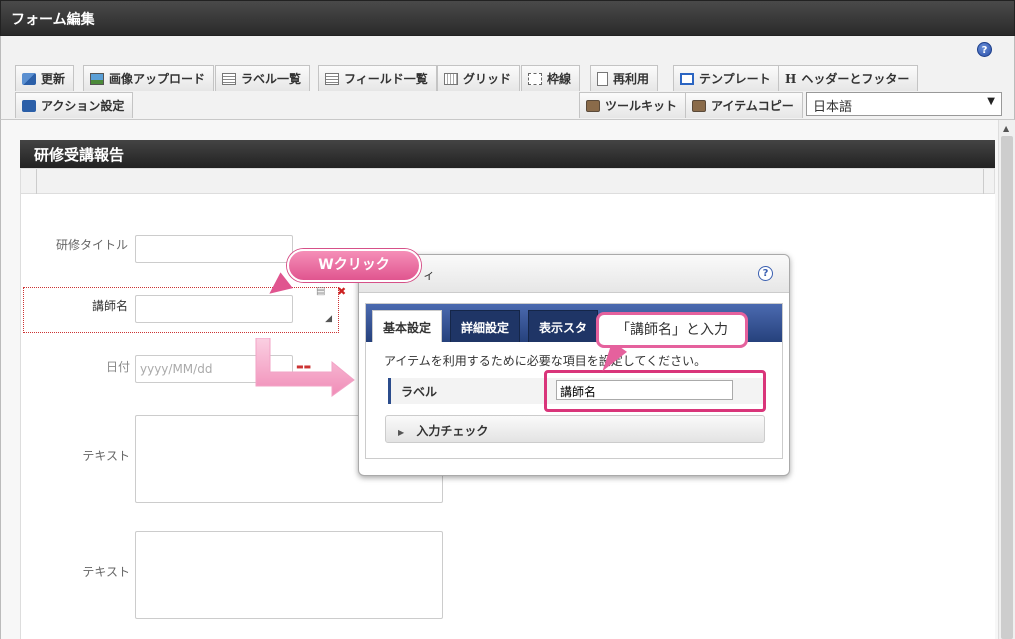  Describe the element at coordinates (214, 249) in the screenshot. I see `training-title-input` at that location.